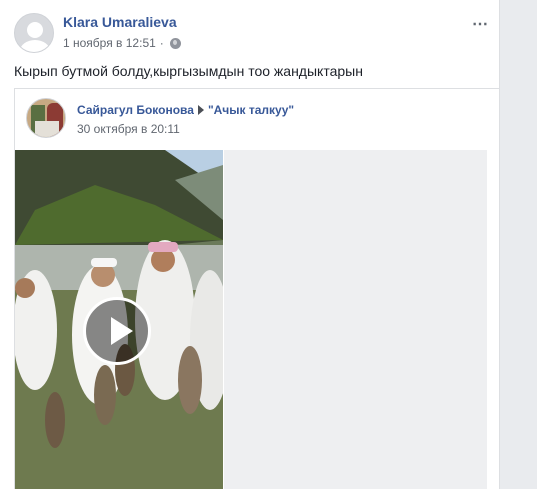  Describe the element at coordinates (163, 247) in the screenshot. I see `pink-headscarf` at that location.